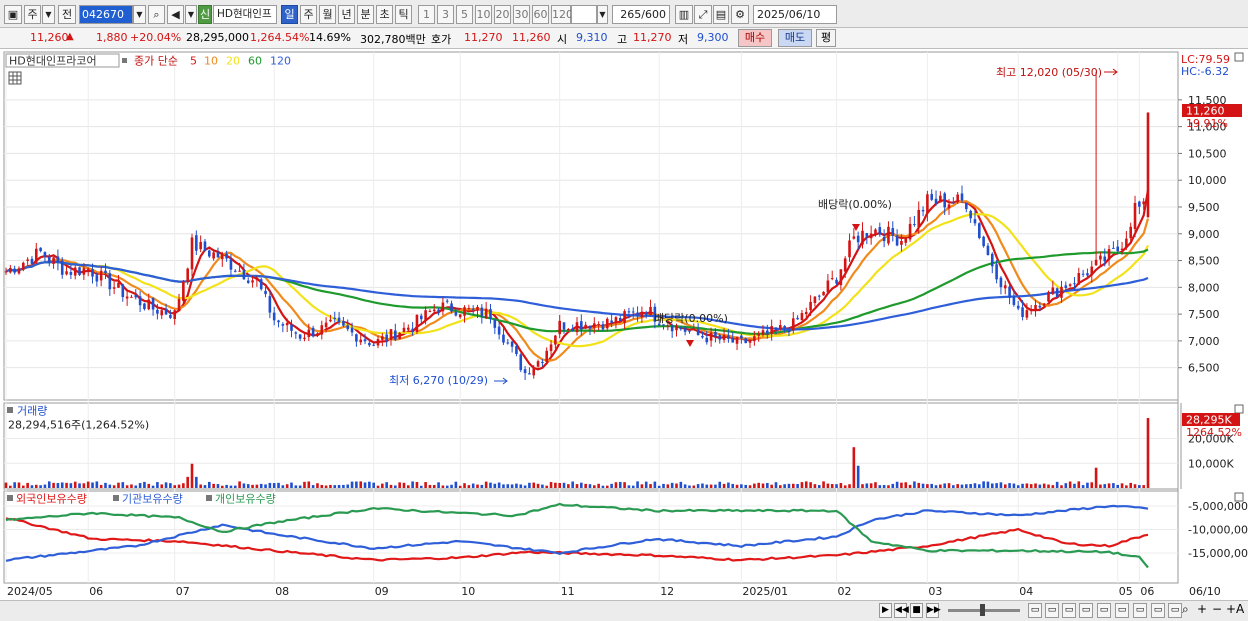  I want to click on view-icon-5: ▭, so click(1104, 610).